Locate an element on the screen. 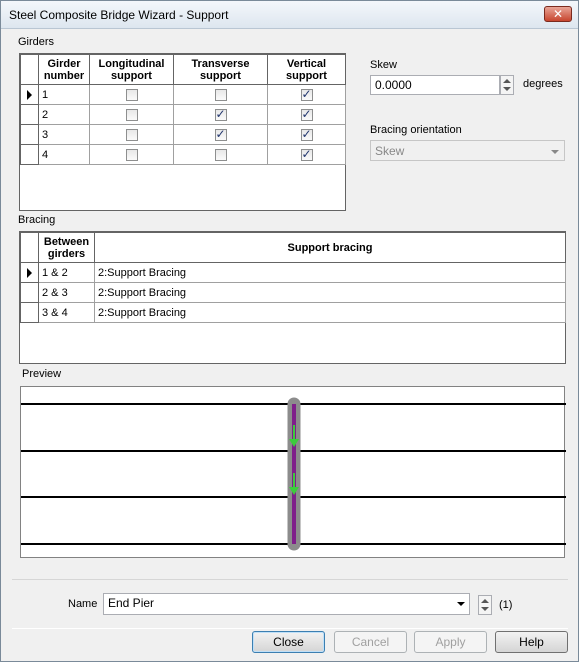  bracing-orientation-select: Skew is located at coordinates (467, 150).